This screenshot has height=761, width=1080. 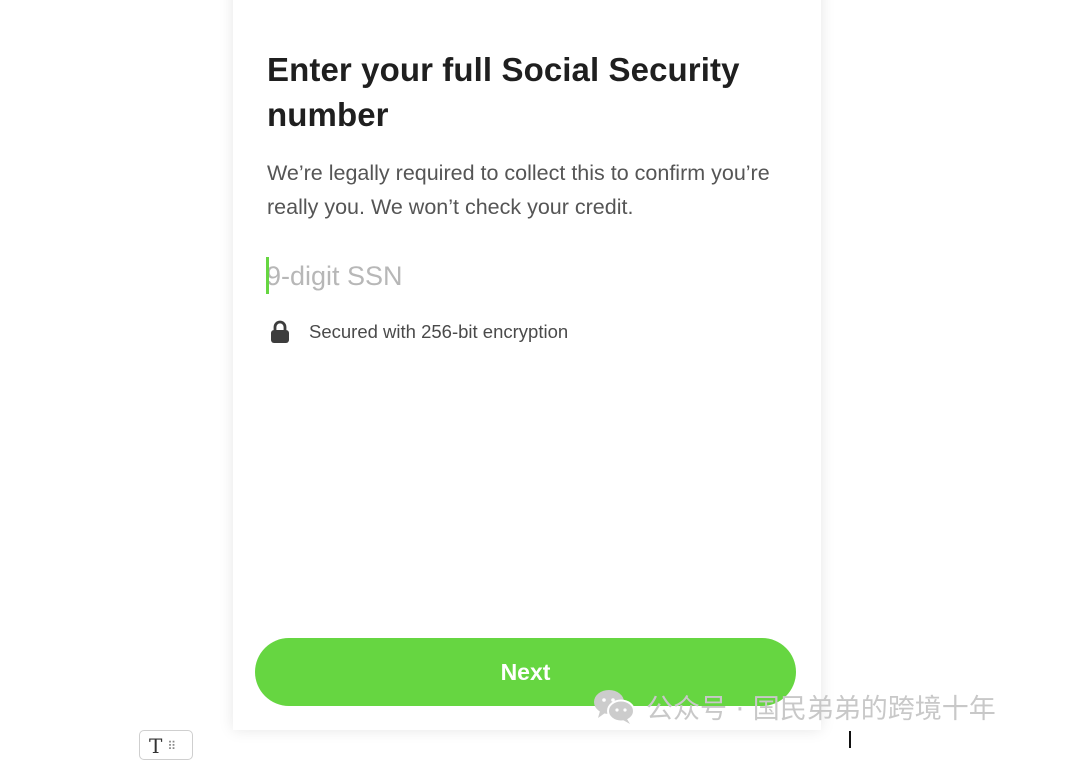 I want to click on watermark: 公众号 · 国民弟弟的跨境十年, so click(x=794, y=706).